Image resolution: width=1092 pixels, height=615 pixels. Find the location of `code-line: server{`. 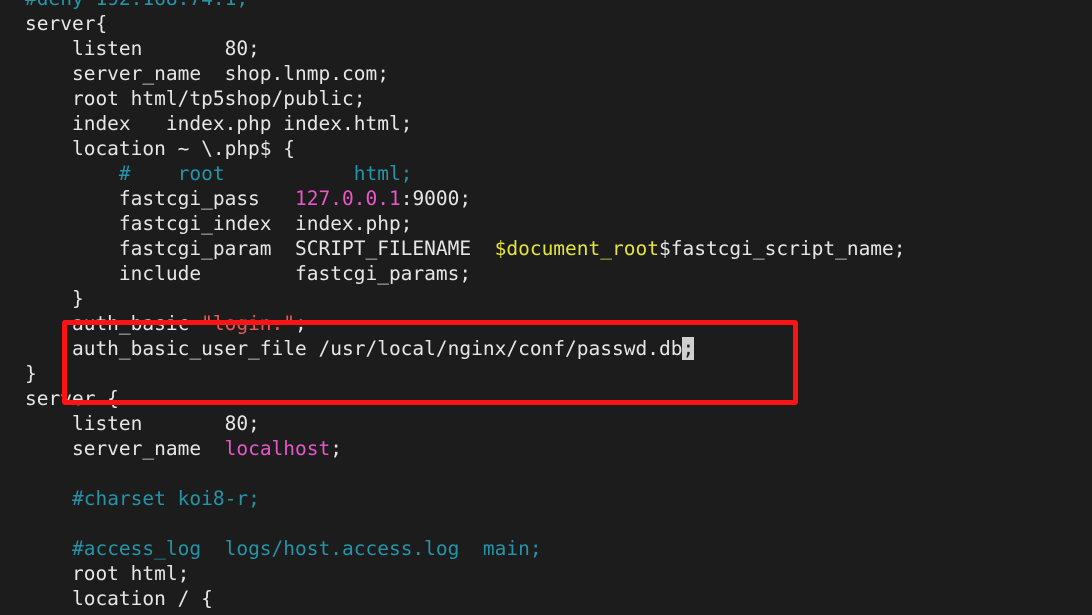

code-line: server{ is located at coordinates (465, 23).